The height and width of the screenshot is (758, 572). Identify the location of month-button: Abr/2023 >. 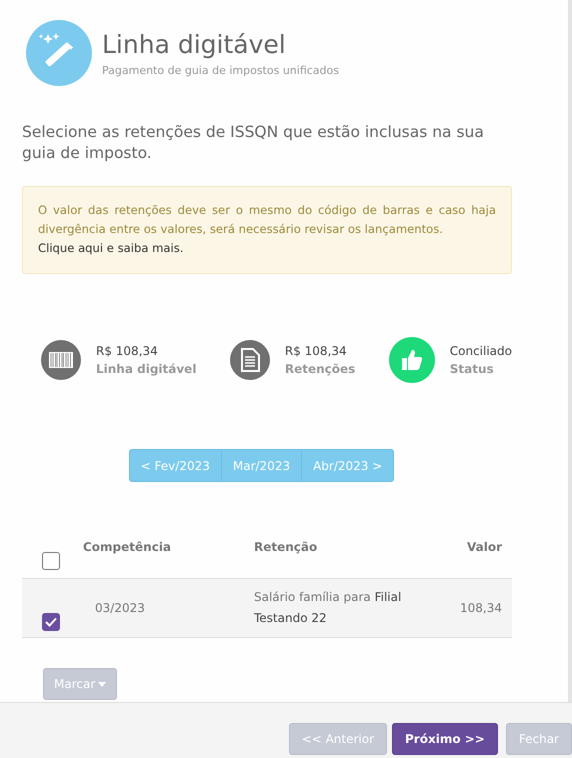
(347, 465).